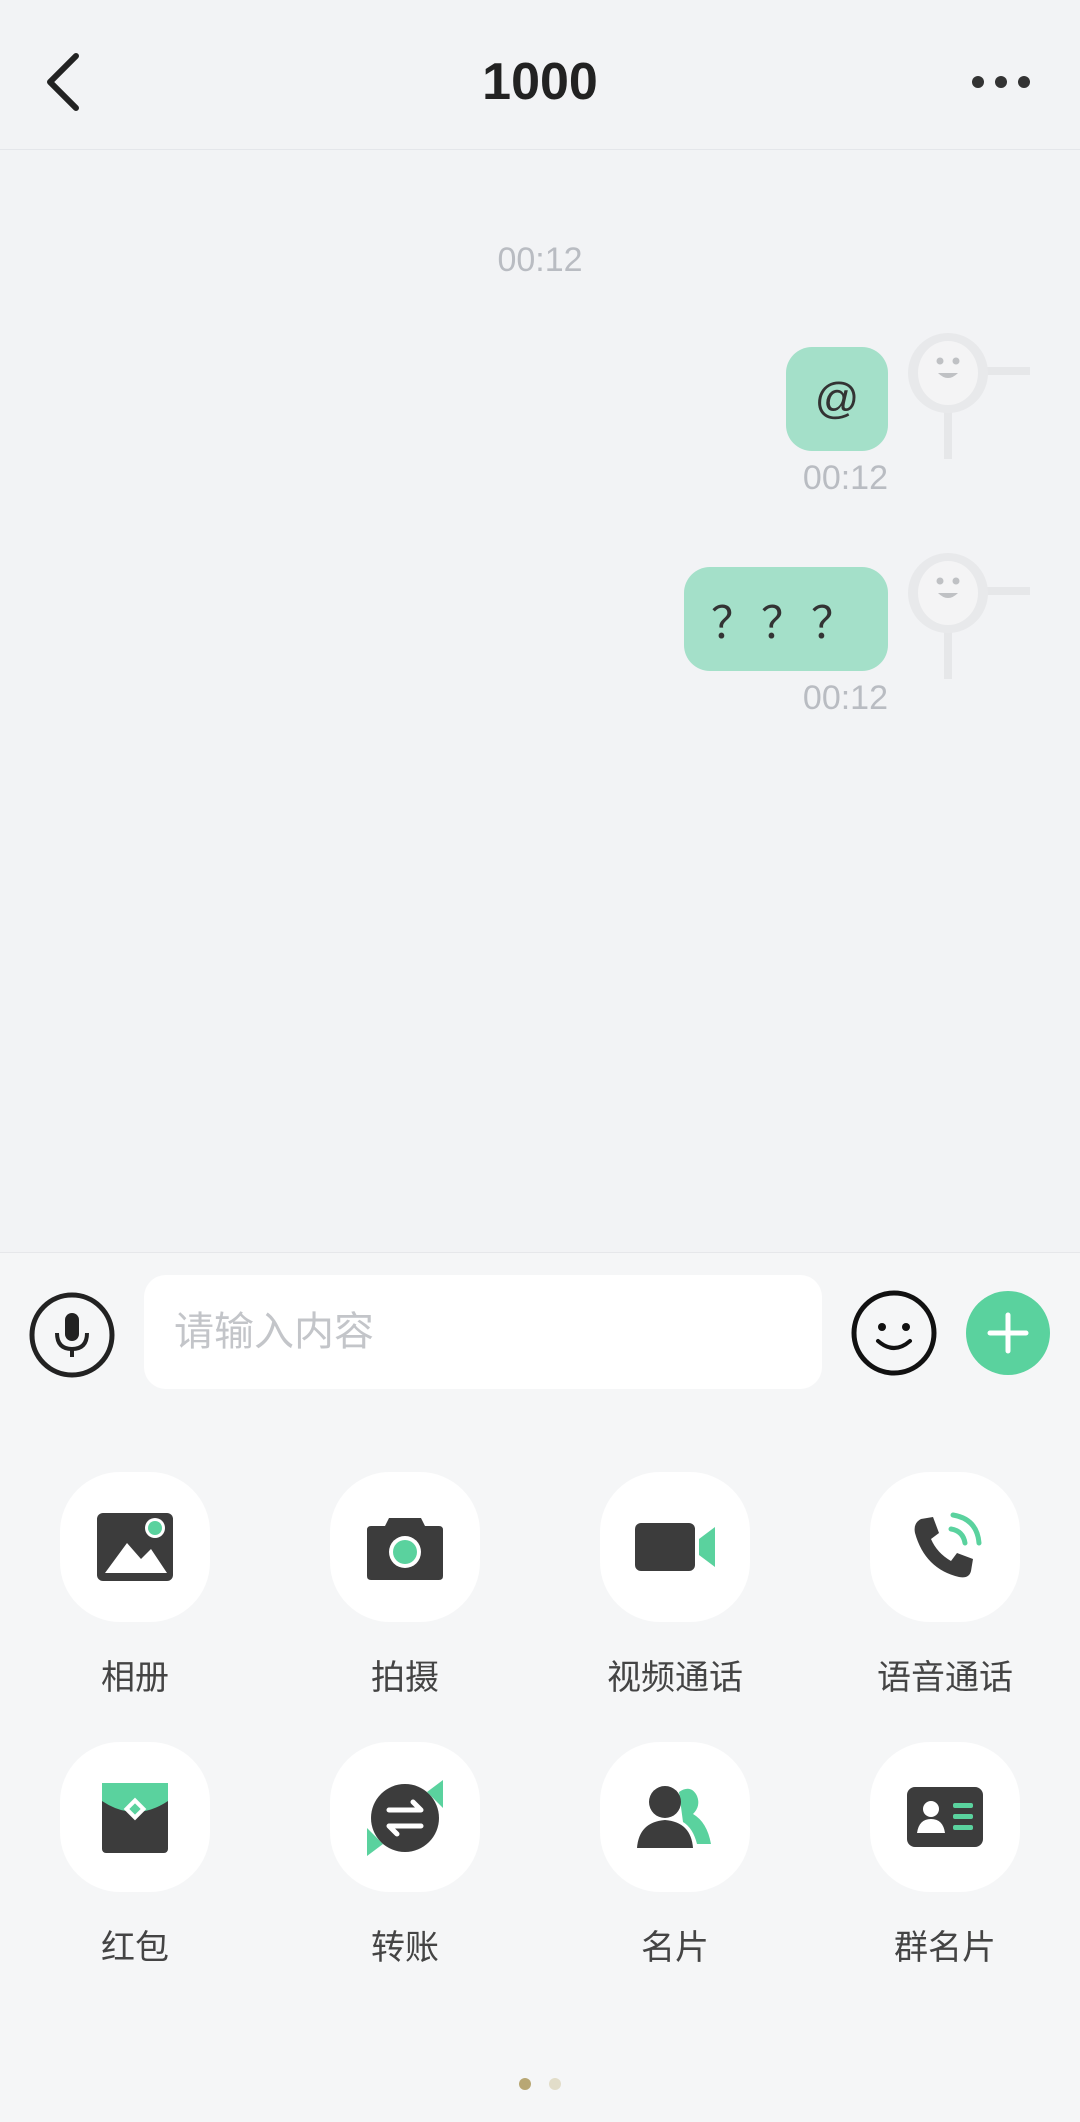 The image size is (1080, 2122). What do you see at coordinates (786, 619) in the screenshot?
I see `message-bubble: ？？？` at bounding box center [786, 619].